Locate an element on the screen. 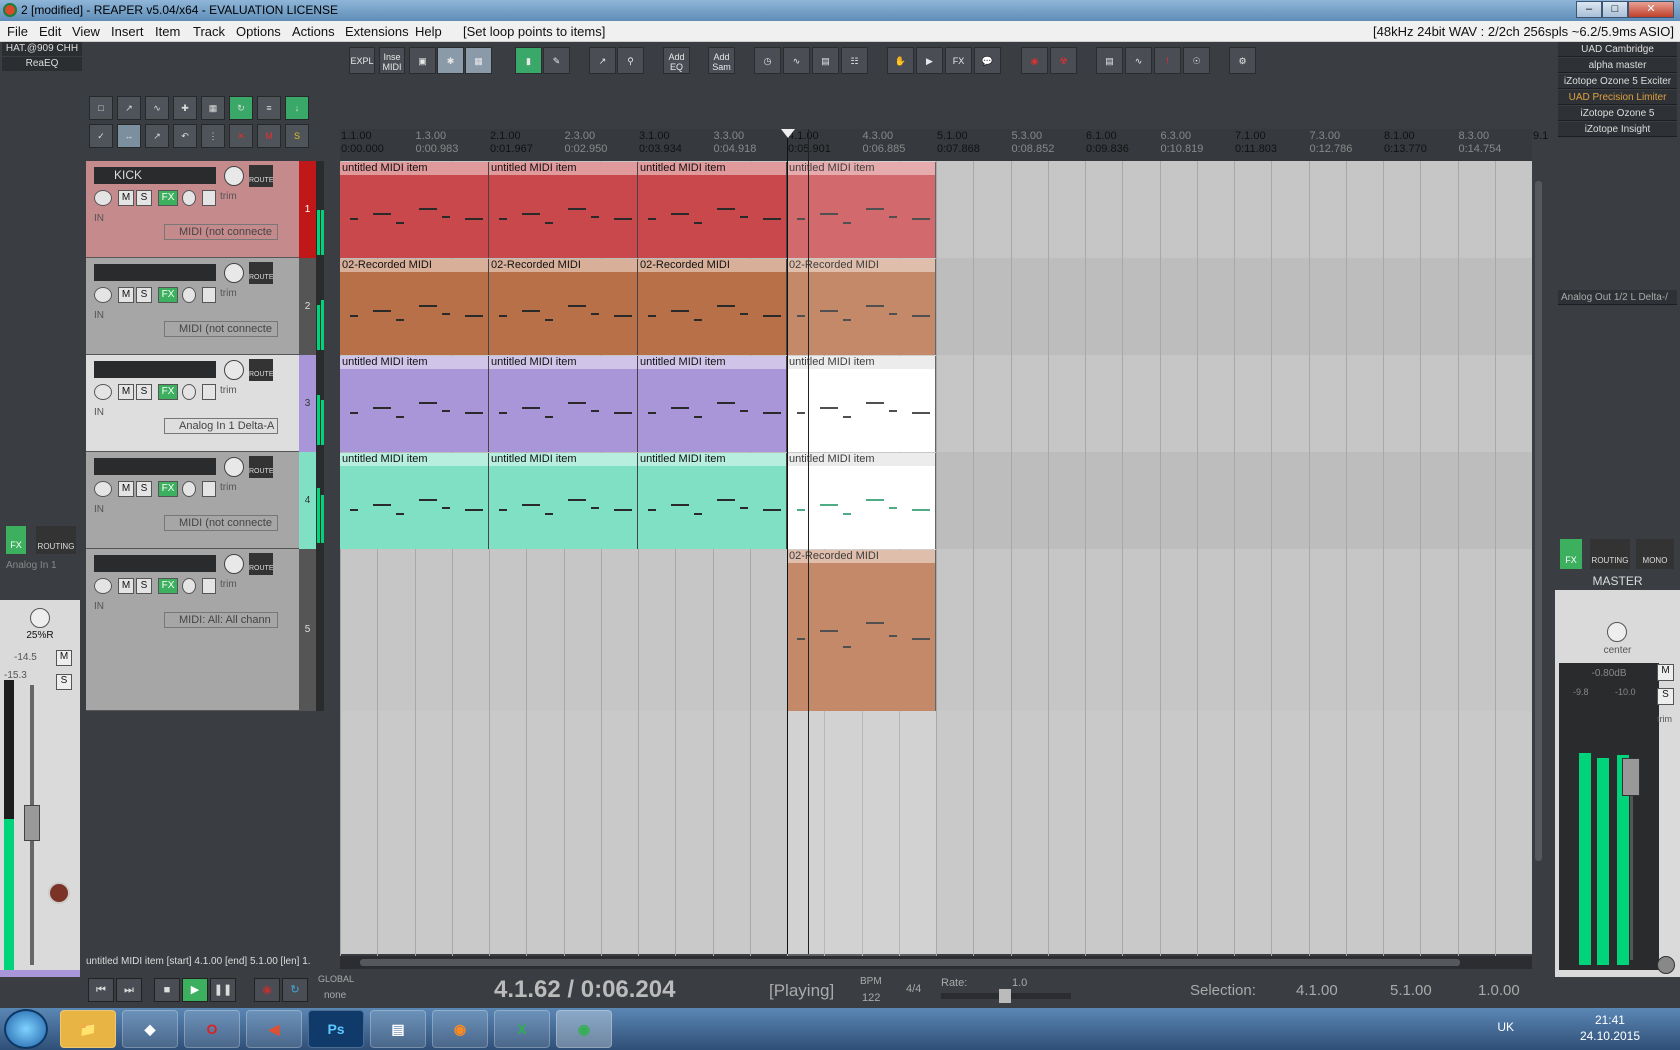  play-icon: ▶ is located at coordinates (195, 990).